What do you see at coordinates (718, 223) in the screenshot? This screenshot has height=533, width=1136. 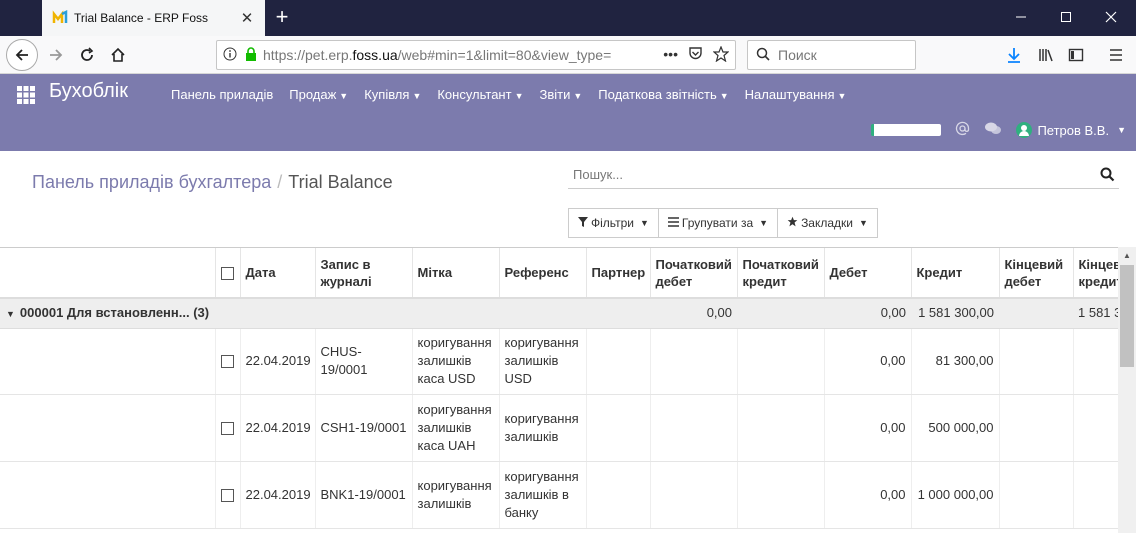 I see `group-by-button: Групувати за ▼` at bounding box center [718, 223].